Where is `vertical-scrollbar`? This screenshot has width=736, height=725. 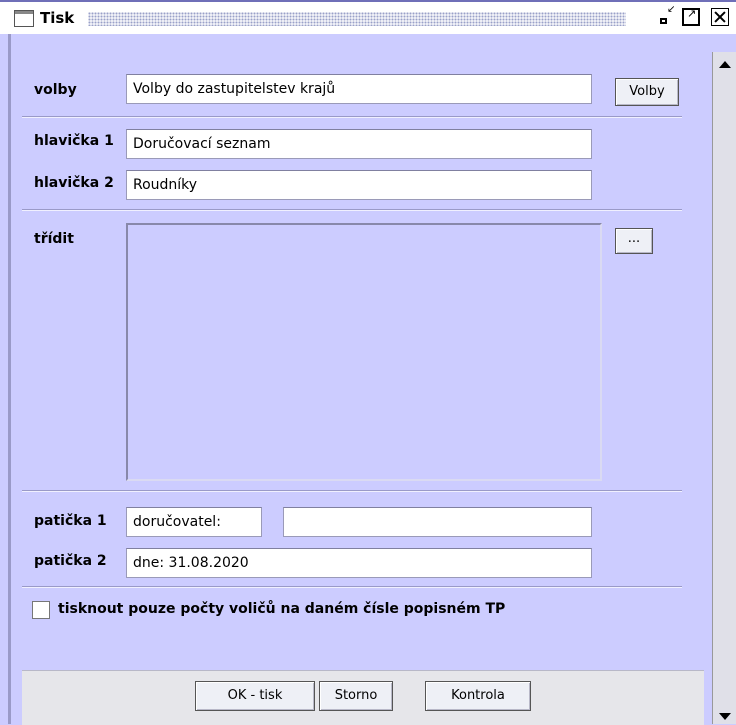
vertical-scrollbar is located at coordinates (724, 388).